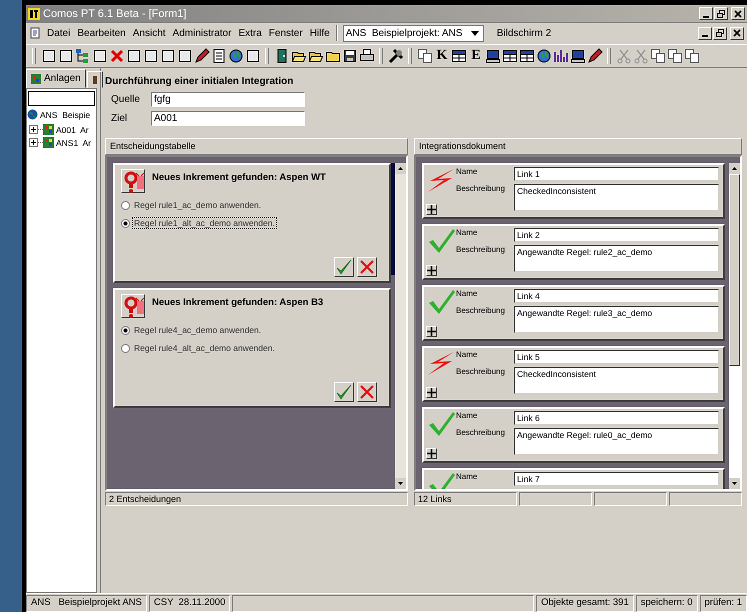  What do you see at coordinates (465, 499) in the screenshot?
I see `status-text: 12 Links` at bounding box center [465, 499].